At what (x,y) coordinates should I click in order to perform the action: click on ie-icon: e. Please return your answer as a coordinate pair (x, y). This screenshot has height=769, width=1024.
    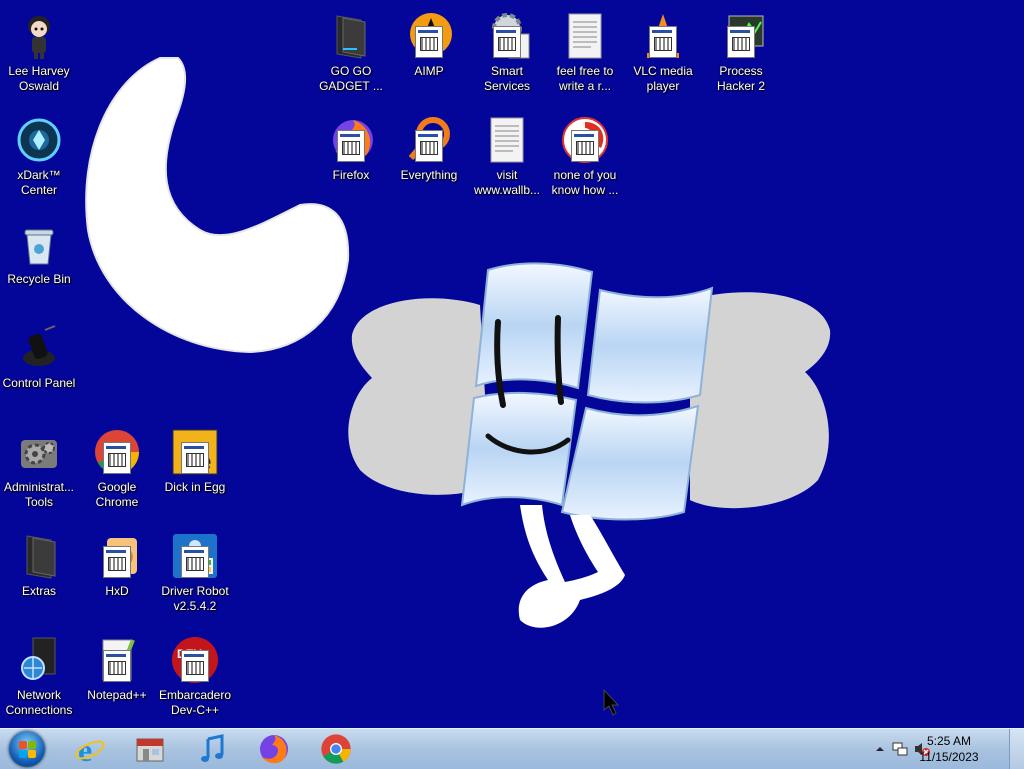
    Looking at the image, I should click on (90, 749).